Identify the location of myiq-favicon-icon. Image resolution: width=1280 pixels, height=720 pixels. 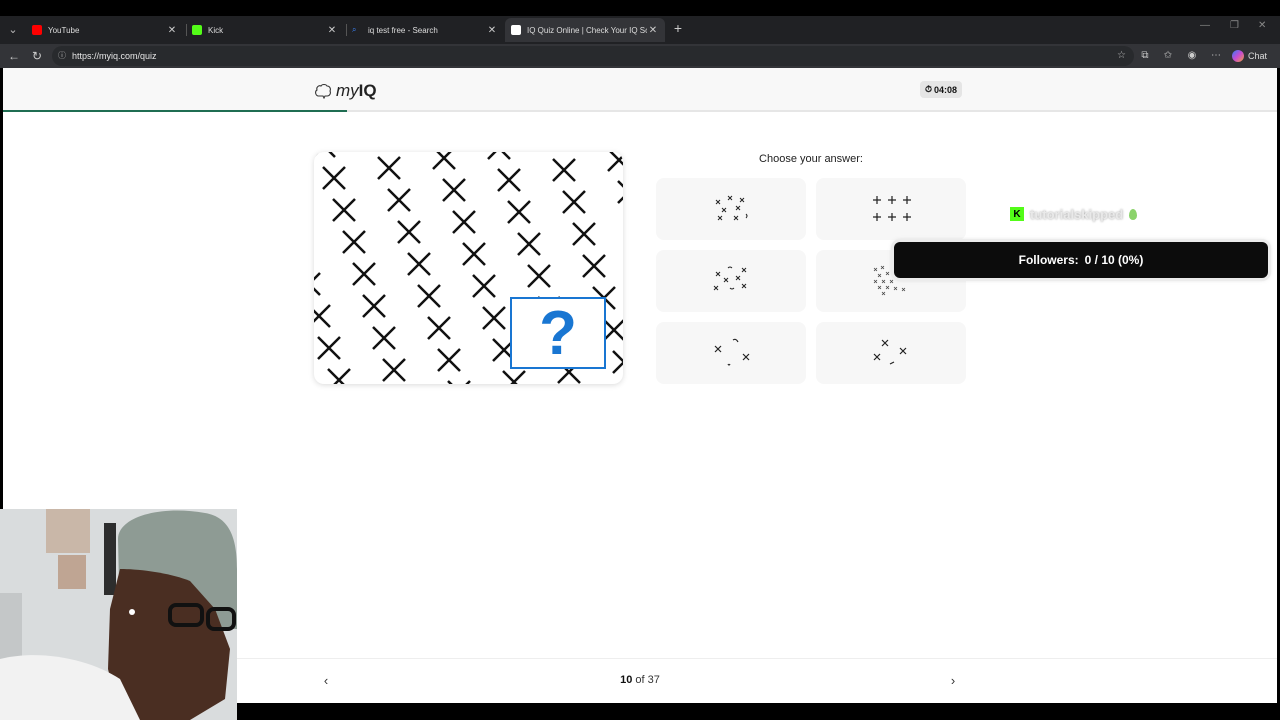
(516, 30).